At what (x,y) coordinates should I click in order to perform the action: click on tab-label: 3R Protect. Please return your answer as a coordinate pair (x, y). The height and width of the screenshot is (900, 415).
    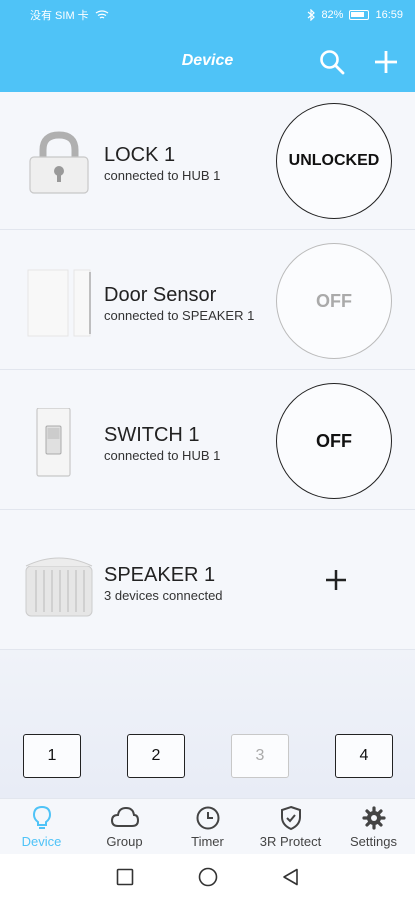
    Looking at the image, I should click on (290, 841).